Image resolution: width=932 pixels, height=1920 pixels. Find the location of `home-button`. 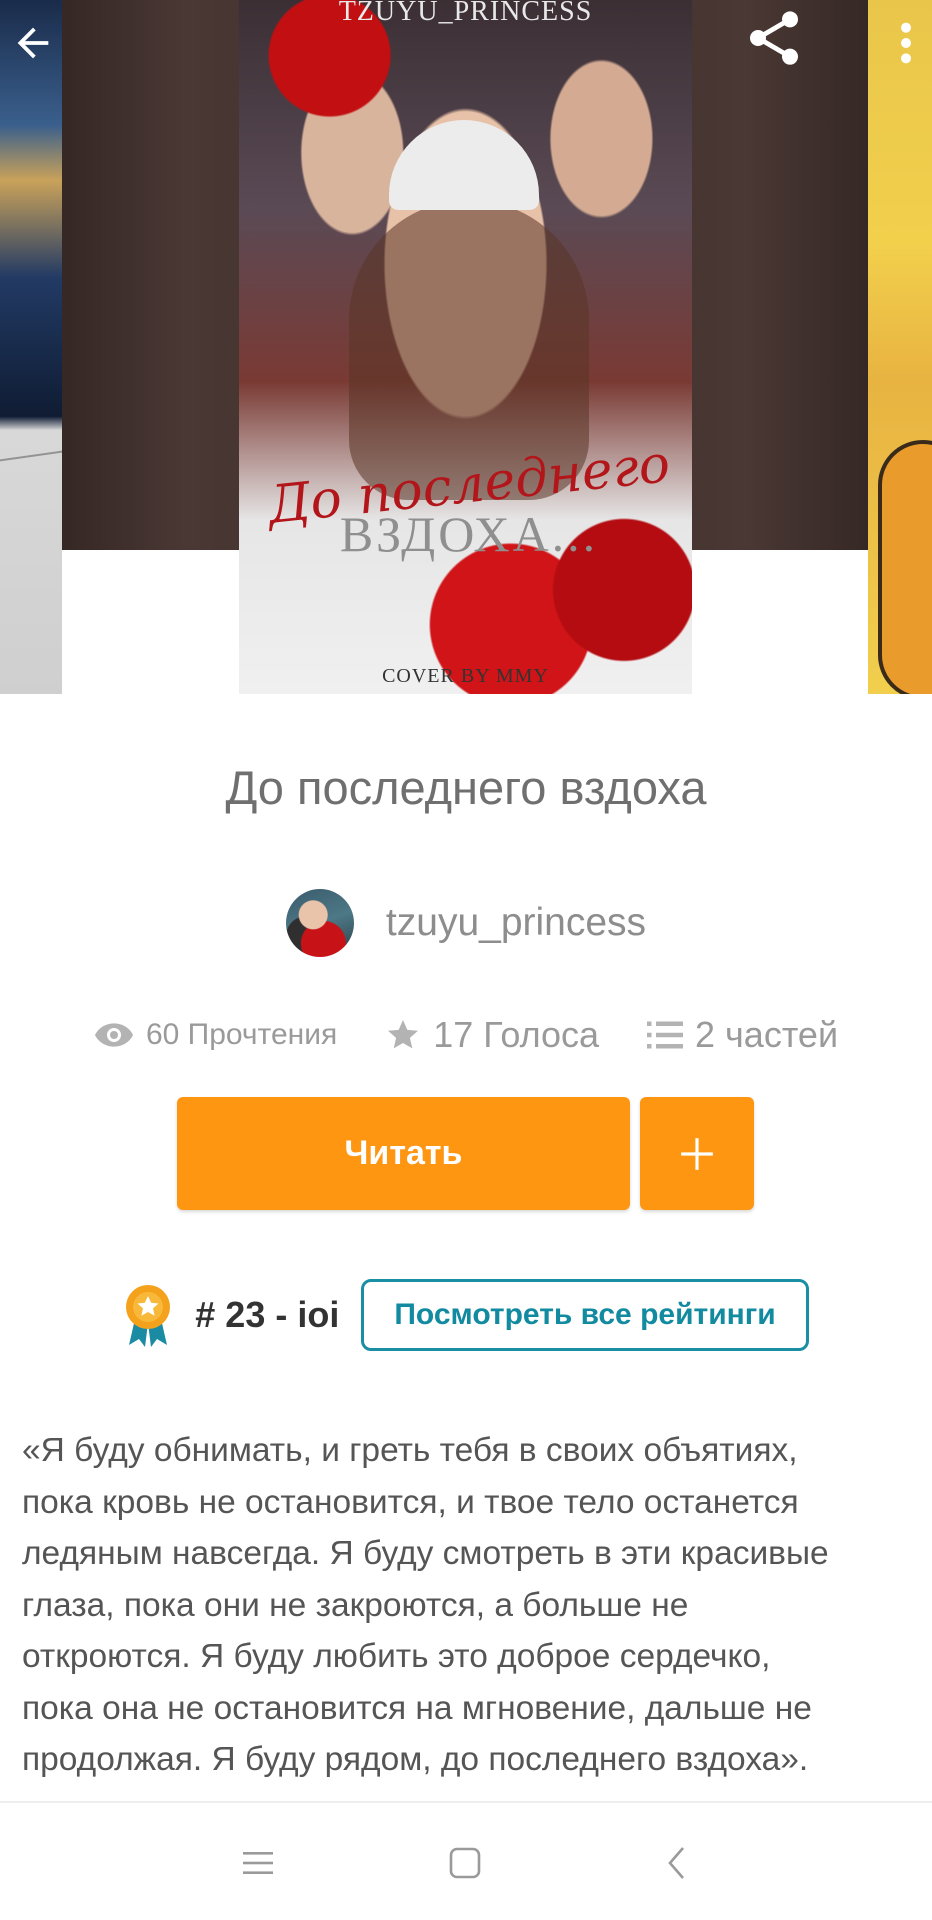

home-button is located at coordinates (465, 1863).